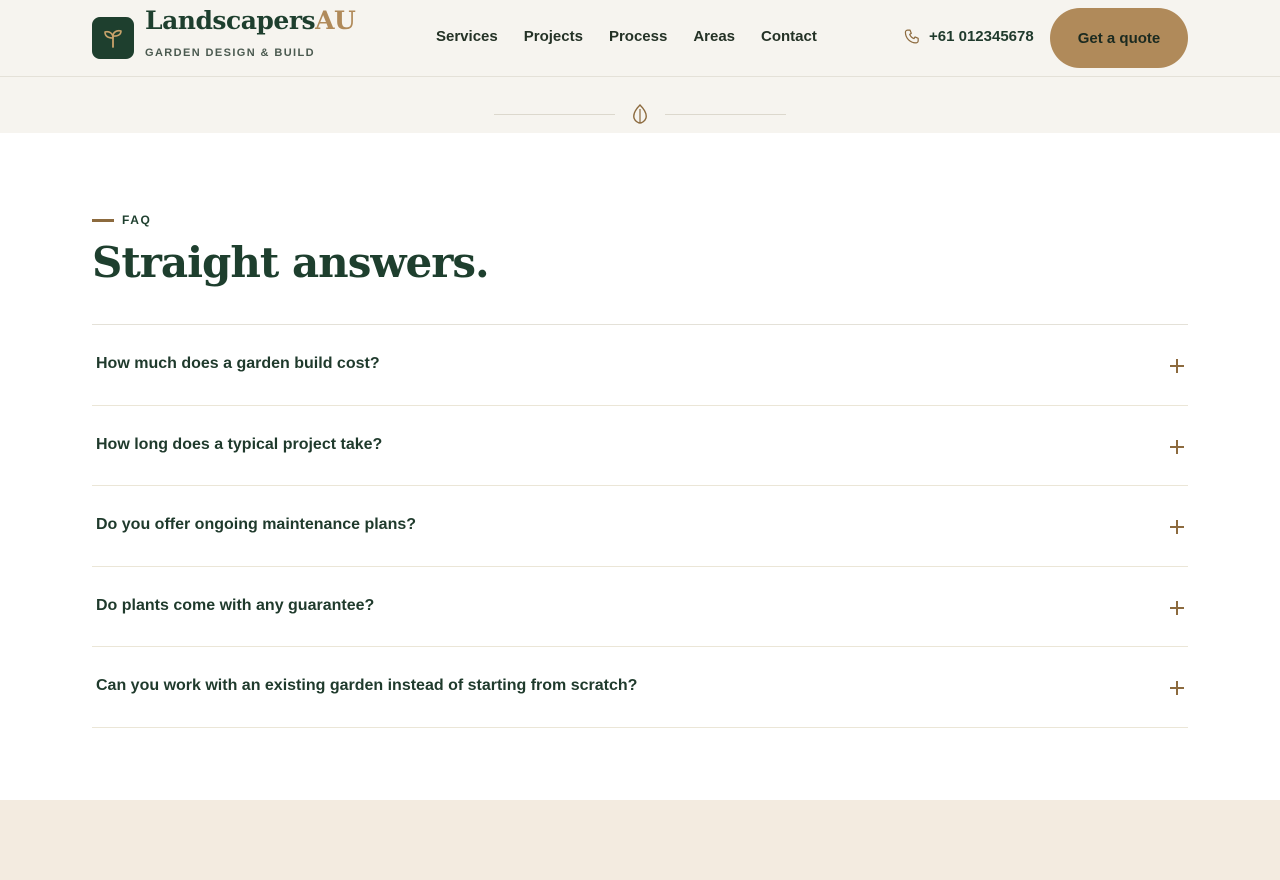  I want to click on divider-line-right, so click(725, 114).